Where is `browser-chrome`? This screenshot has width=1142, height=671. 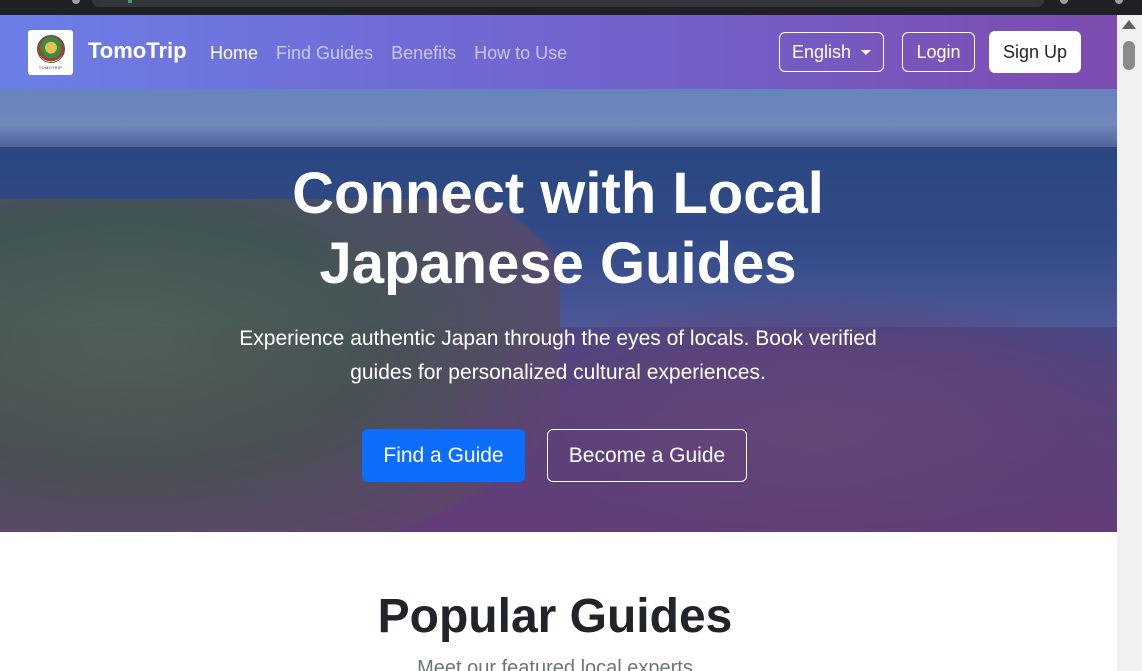 browser-chrome is located at coordinates (571, 7).